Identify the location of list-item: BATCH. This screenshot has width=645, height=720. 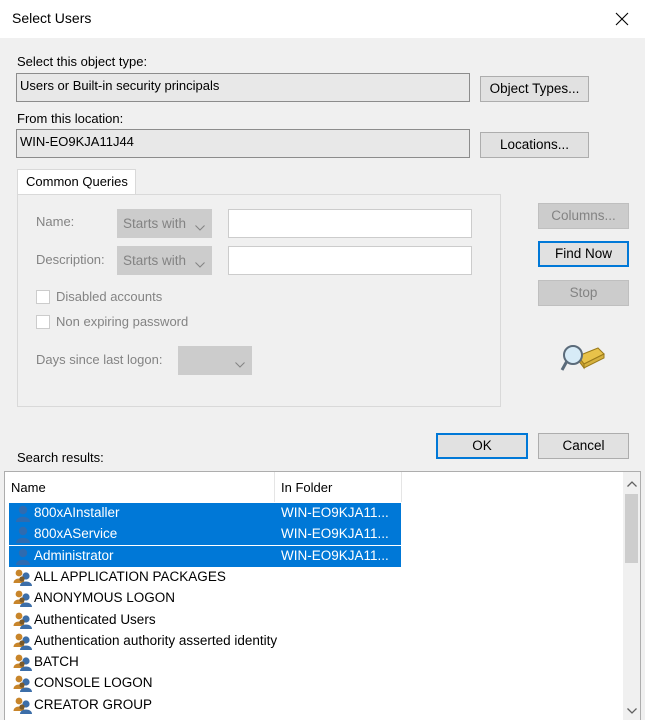
(205, 662).